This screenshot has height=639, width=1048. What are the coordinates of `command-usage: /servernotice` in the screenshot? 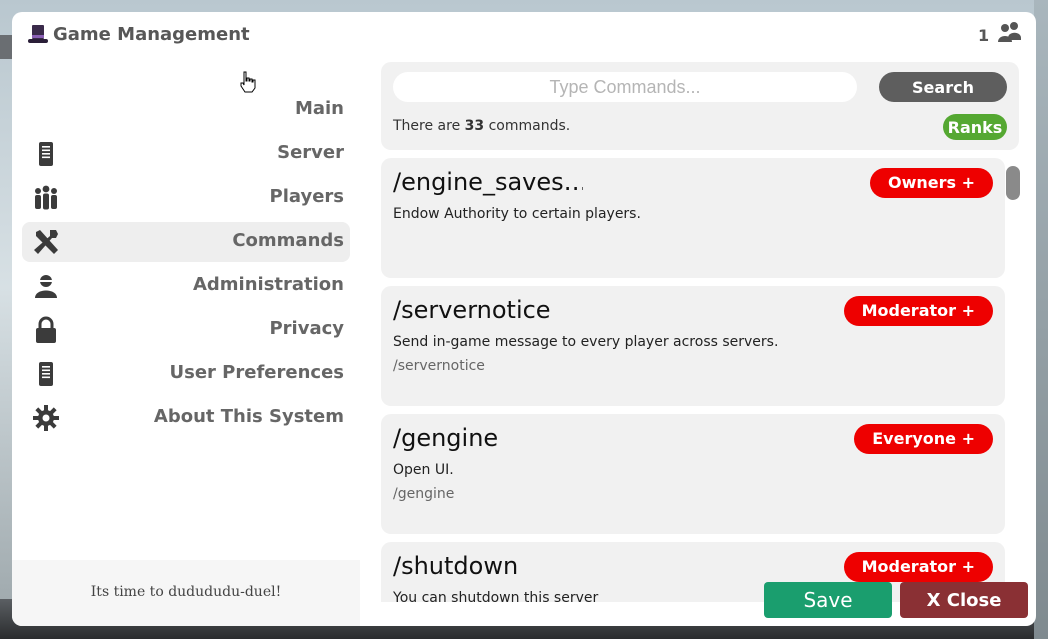 It's located at (439, 366).